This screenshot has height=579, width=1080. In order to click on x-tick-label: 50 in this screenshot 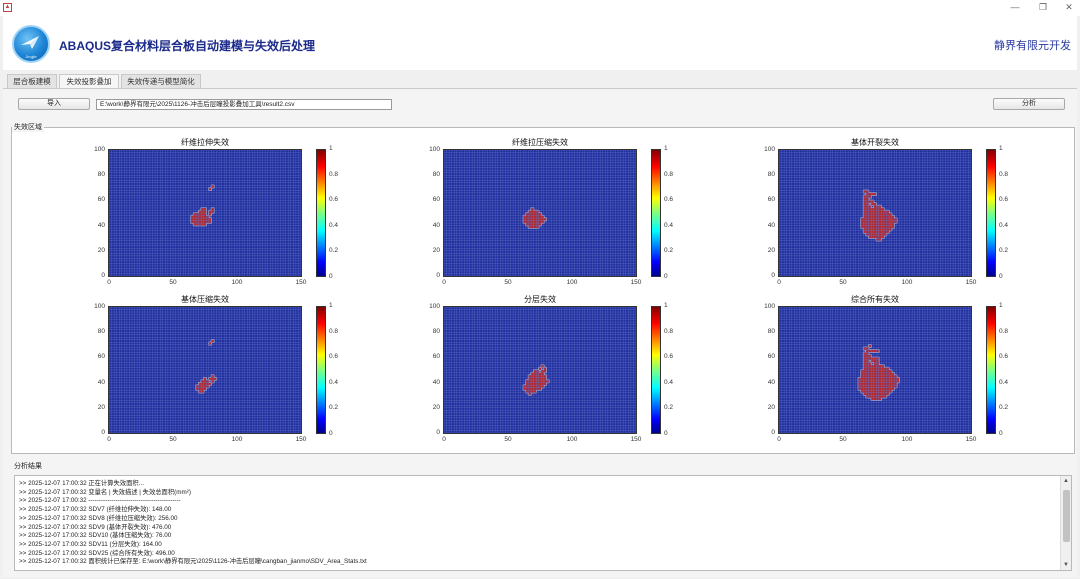, I will do `click(843, 282)`.